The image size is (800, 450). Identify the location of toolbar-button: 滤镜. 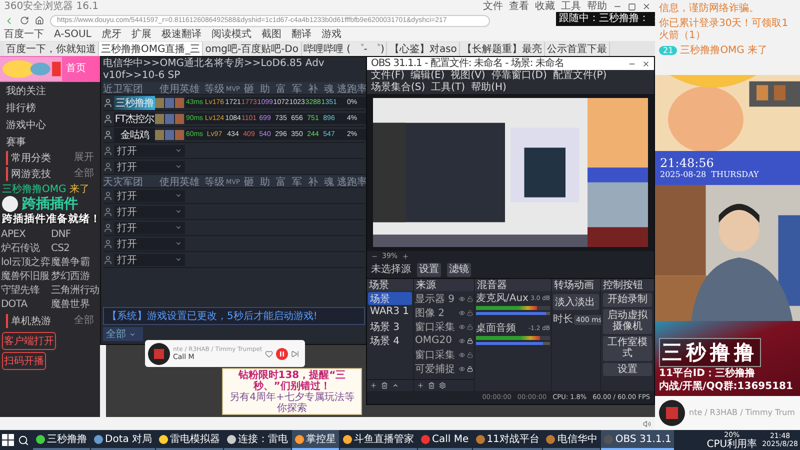
(459, 270).